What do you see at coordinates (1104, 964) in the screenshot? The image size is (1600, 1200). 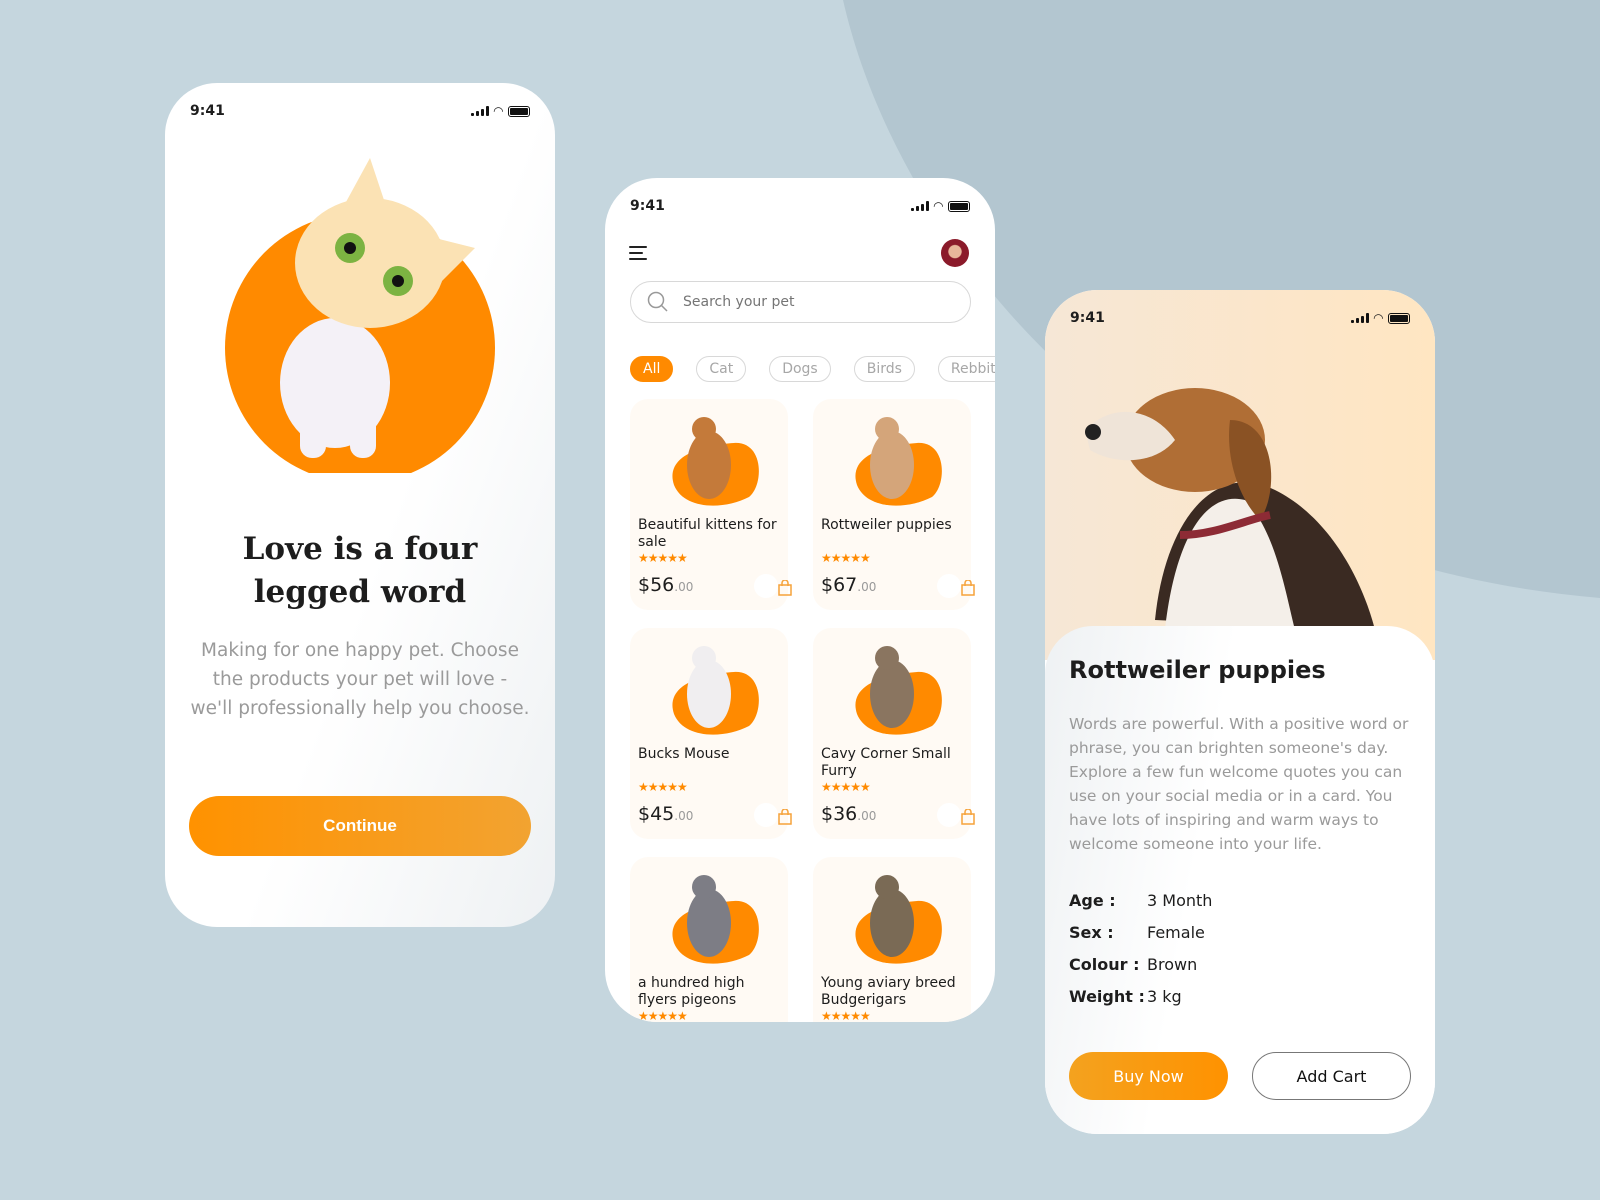 I see `spec-label: Colour :` at bounding box center [1104, 964].